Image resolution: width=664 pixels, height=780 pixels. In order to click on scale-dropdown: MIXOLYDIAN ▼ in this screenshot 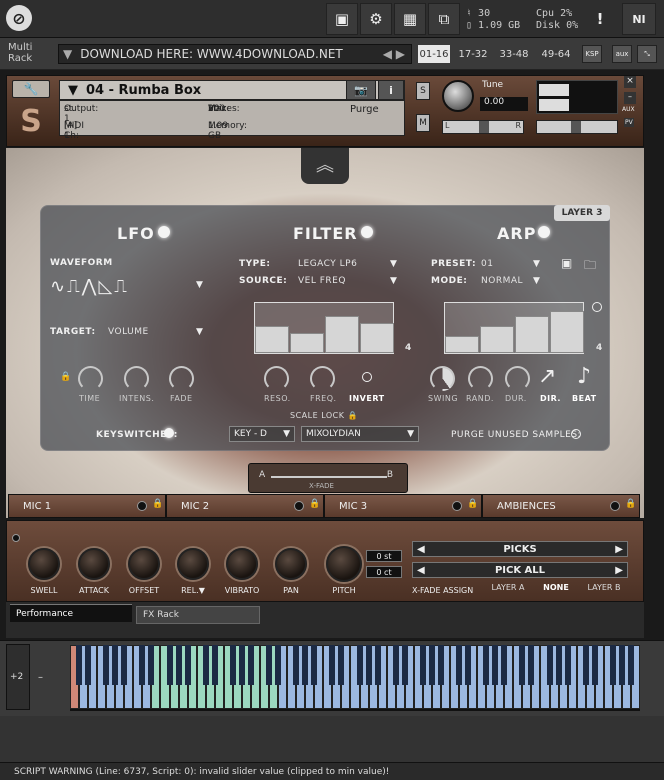, I will do `click(360, 434)`.